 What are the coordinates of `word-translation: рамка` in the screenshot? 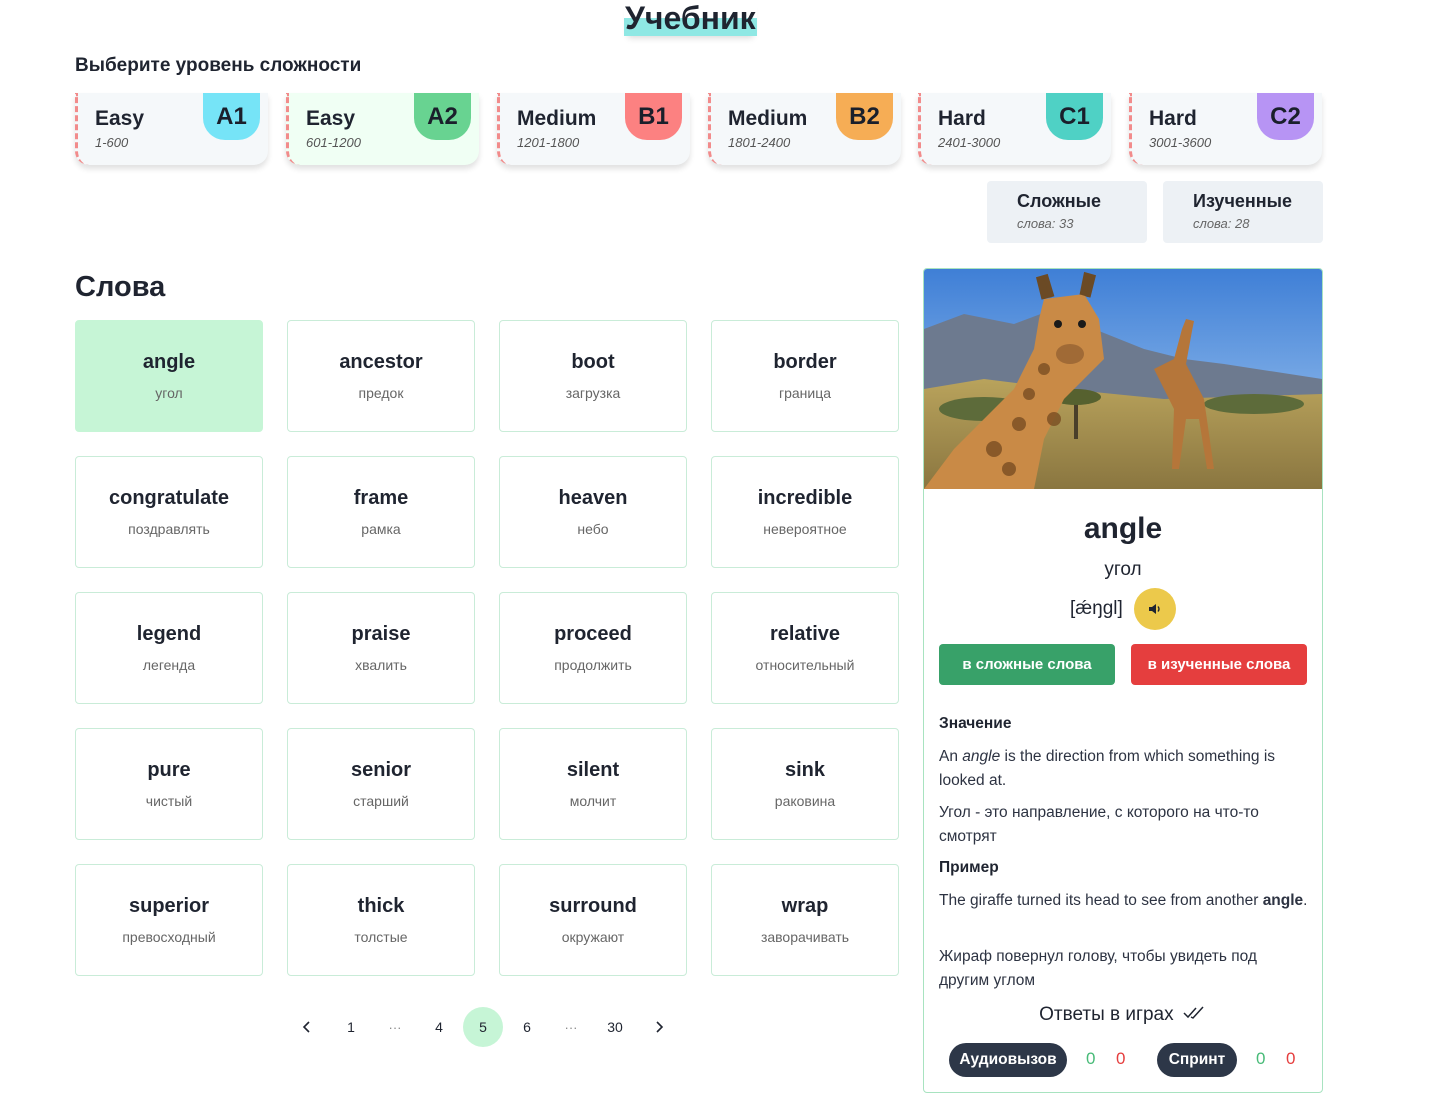 It's located at (381, 529).